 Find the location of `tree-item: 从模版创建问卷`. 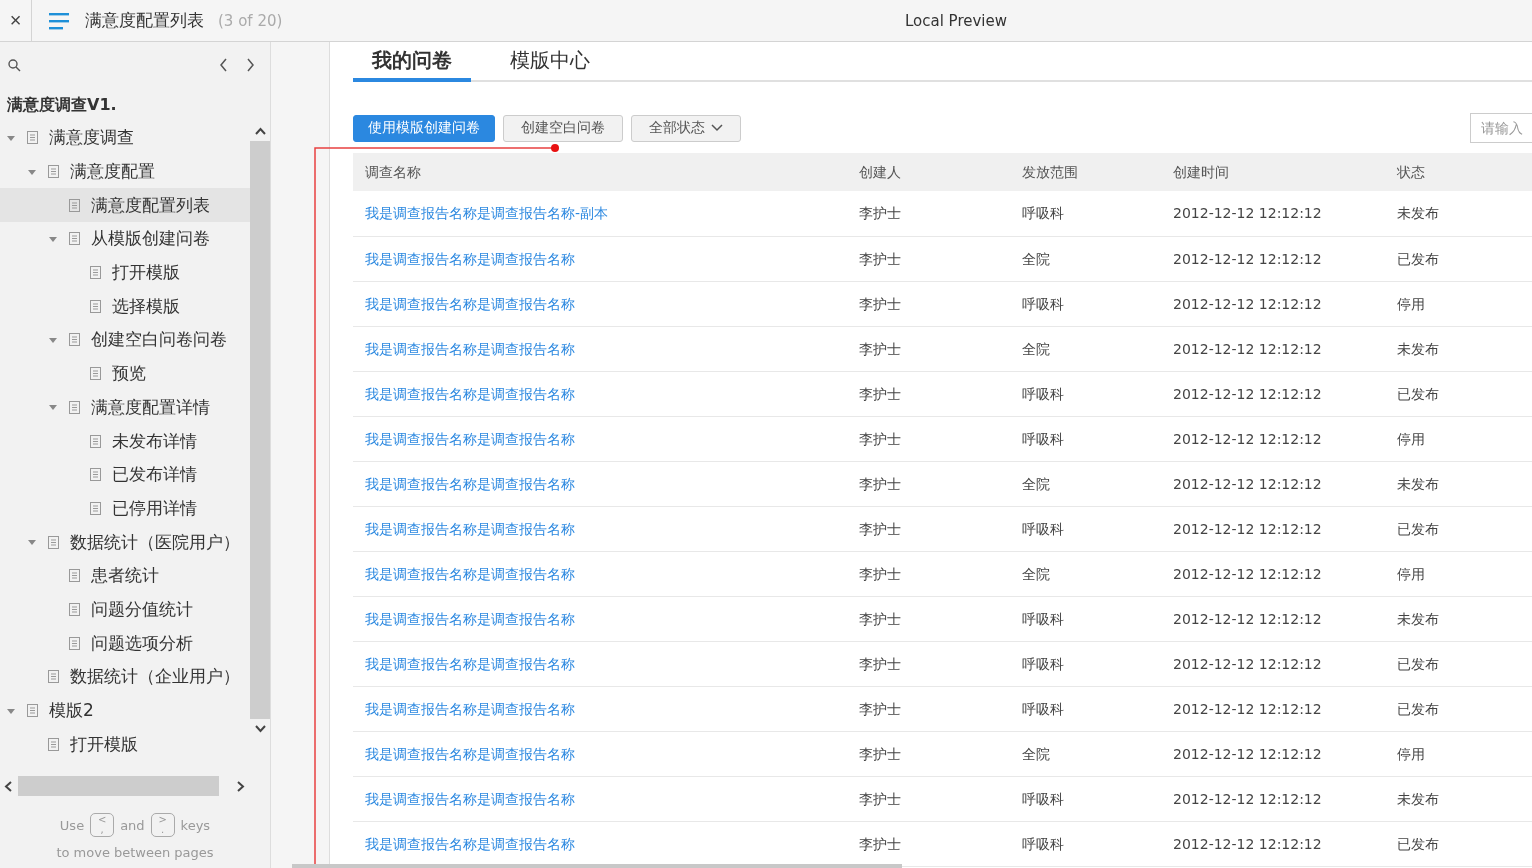

tree-item: 从模版创建问卷 is located at coordinates (125, 239).